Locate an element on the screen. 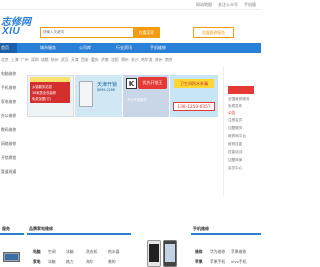 The width and height of the screenshot is (320, 267). notice-item: 会员中心 is located at coordinates (235, 168).